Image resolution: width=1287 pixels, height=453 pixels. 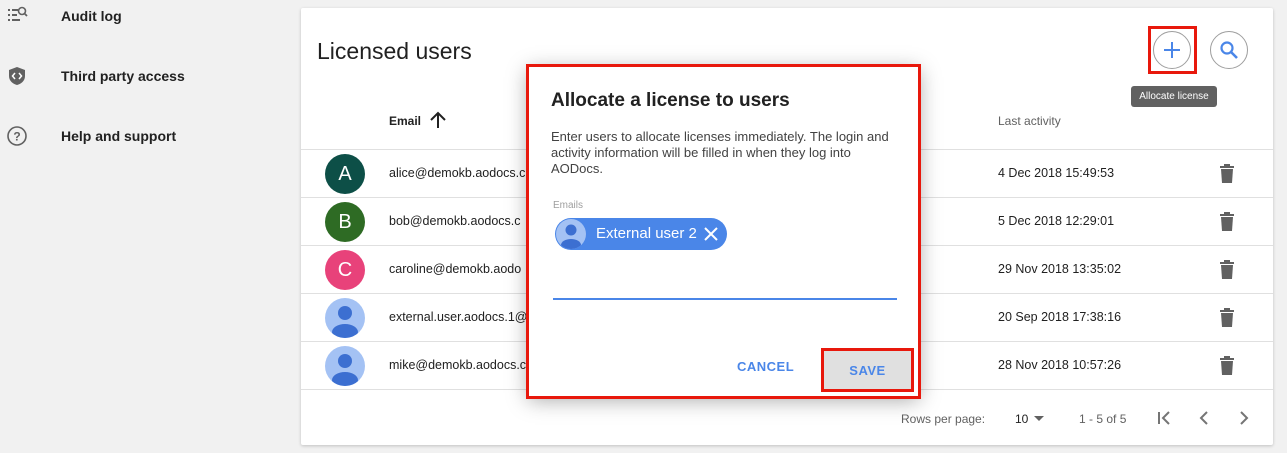 What do you see at coordinates (405, 121) in the screenshot?
I see `column-header-email: Email` at bounding box center [405, 121].